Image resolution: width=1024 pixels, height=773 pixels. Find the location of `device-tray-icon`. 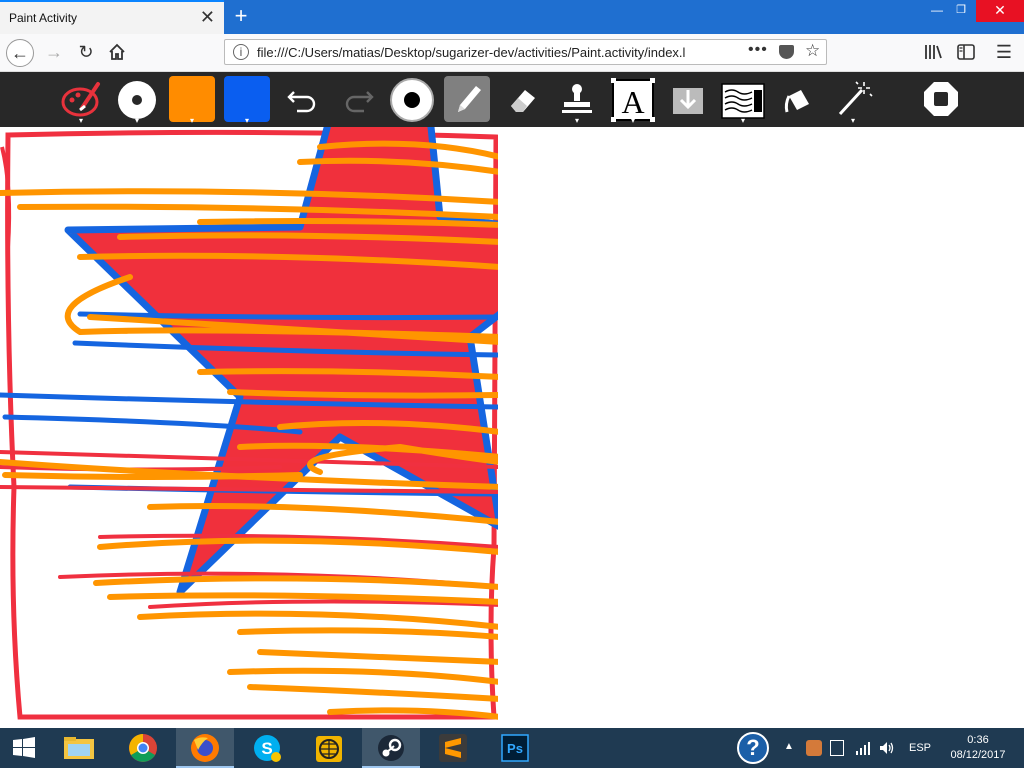

device-tray-icon is located at coordinates (837, 748).